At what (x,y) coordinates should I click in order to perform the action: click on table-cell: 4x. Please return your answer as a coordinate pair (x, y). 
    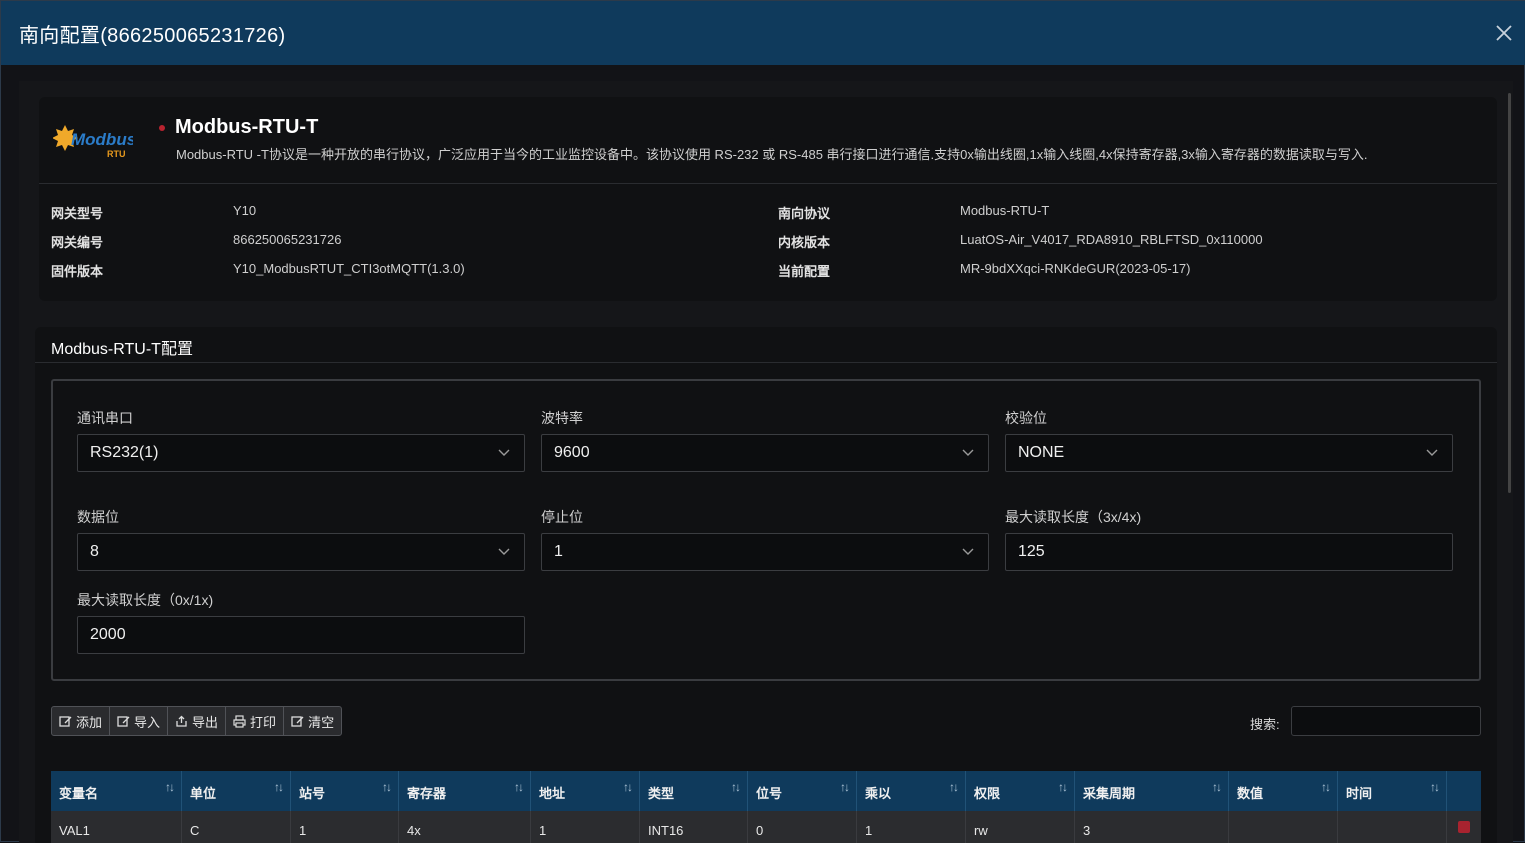
    Looking at the image, I should click on (465, 827).